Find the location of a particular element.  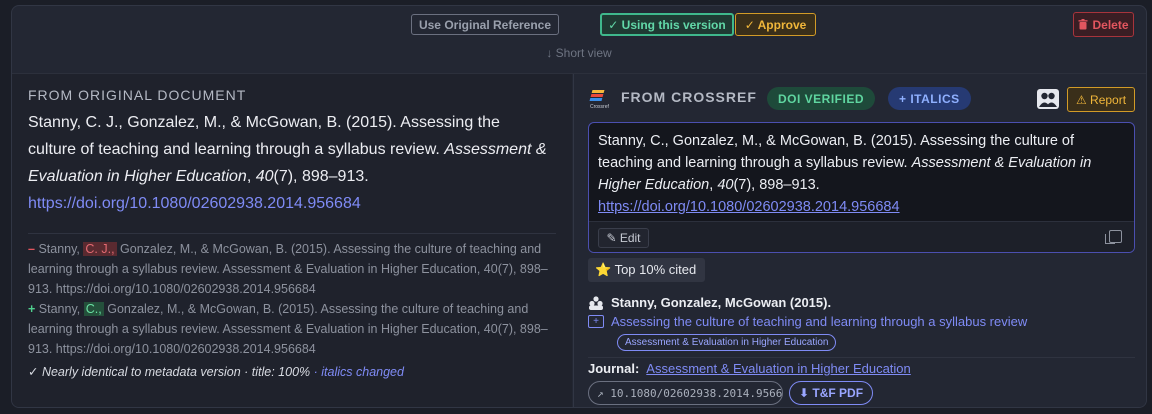

crossref-logo-text: Crossref is located at coordinates (600, 107).